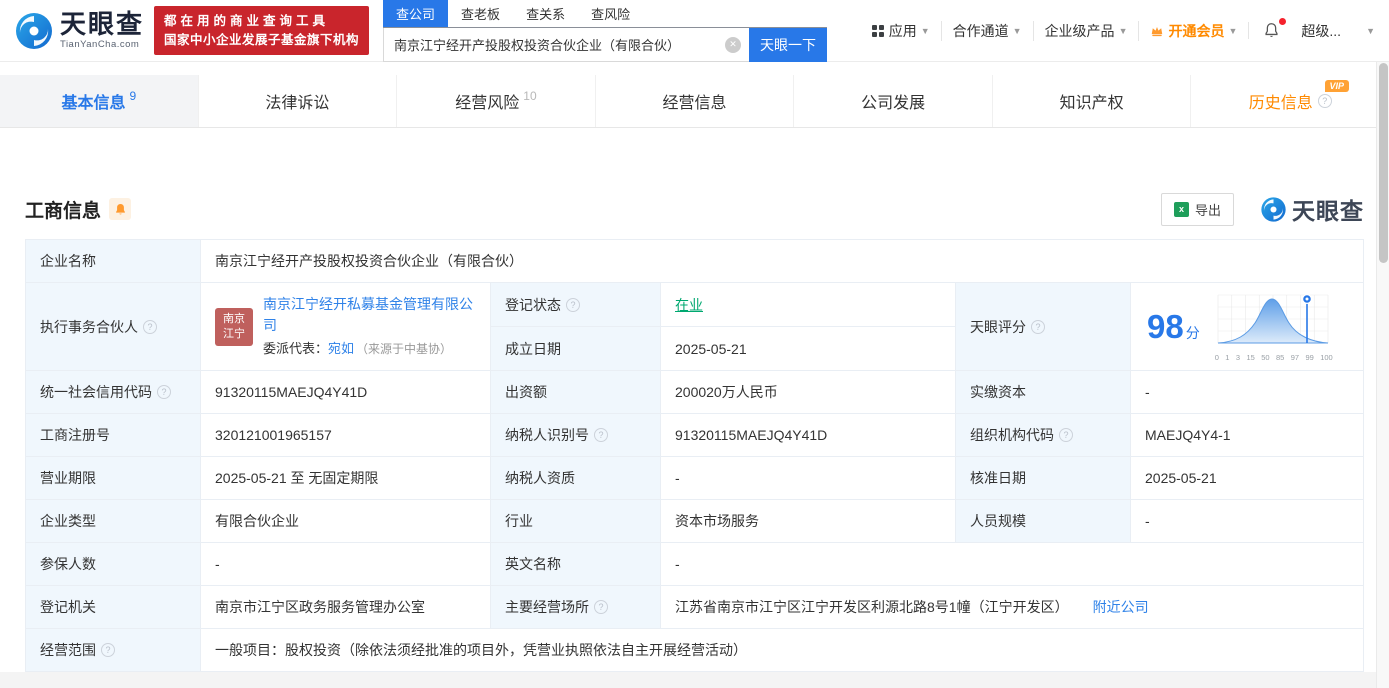  Describe the element at coordinates (1290, 101) in the screenshot. I see `tab-history-info: VIP 历史信息` at that location.